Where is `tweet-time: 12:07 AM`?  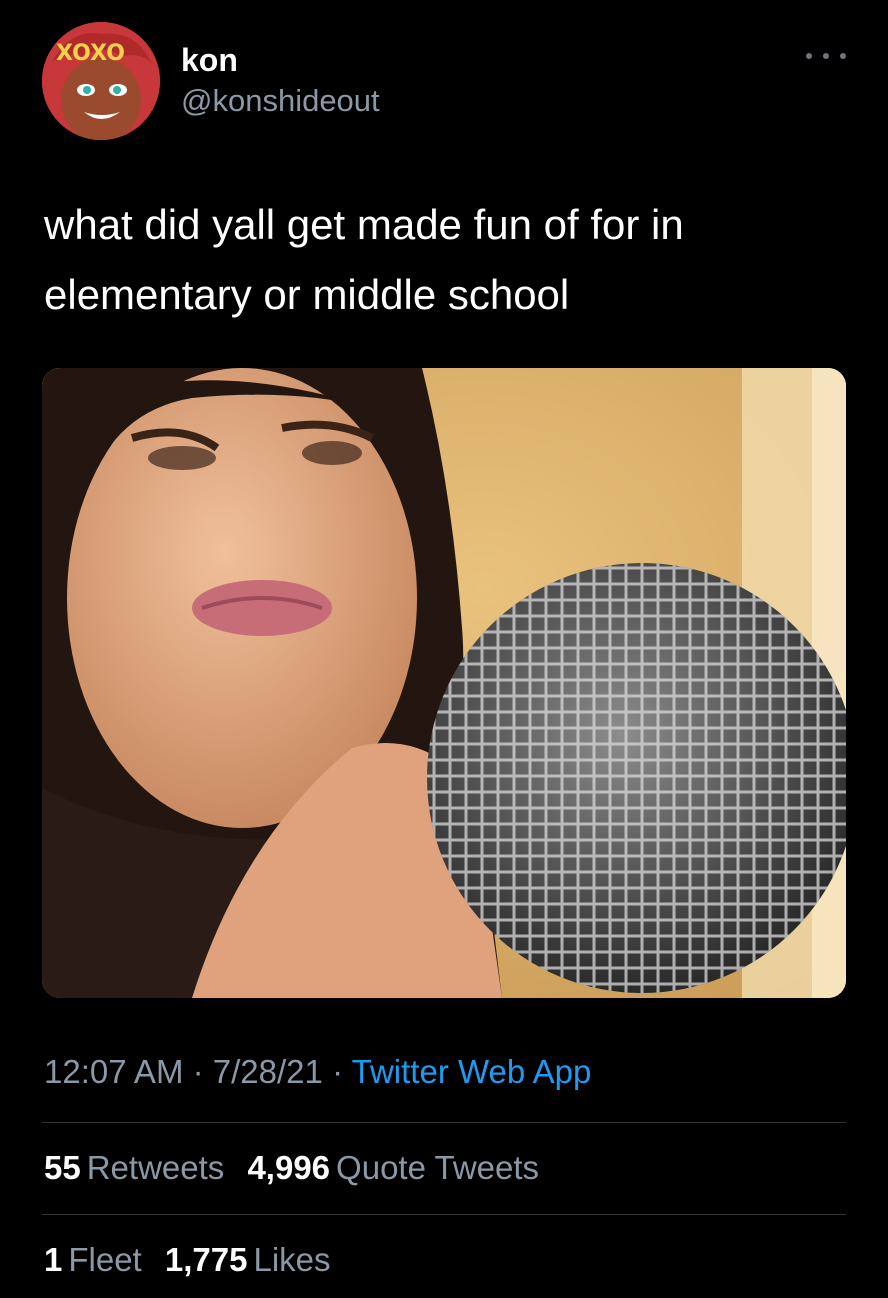 tweet-time: 12:07 AM is located at coordinates (113, 1071).